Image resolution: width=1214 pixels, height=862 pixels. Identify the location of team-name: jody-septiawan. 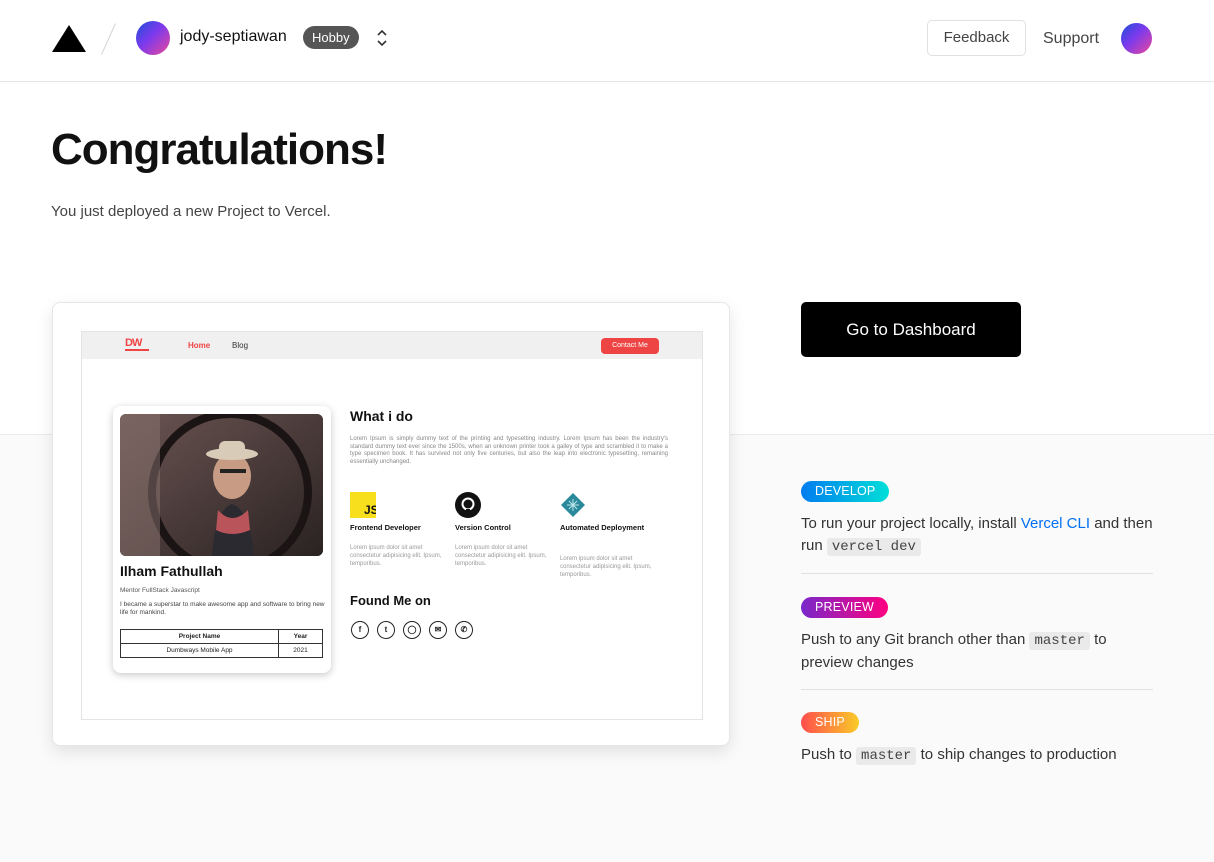
(233, 37).